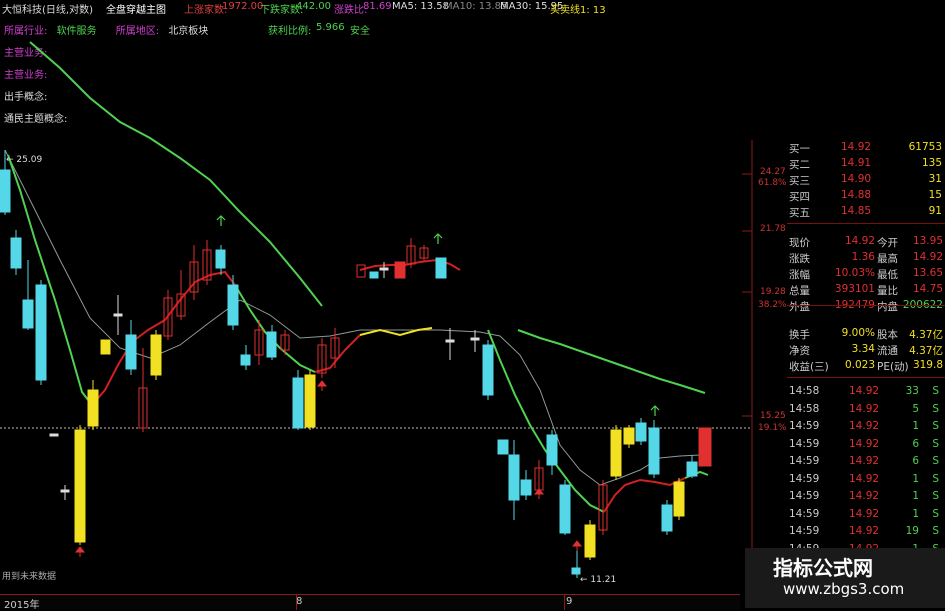 The height and width of the screenshot is (611, 945). I want to click on stat-label: 内盘, so click(887, 307).